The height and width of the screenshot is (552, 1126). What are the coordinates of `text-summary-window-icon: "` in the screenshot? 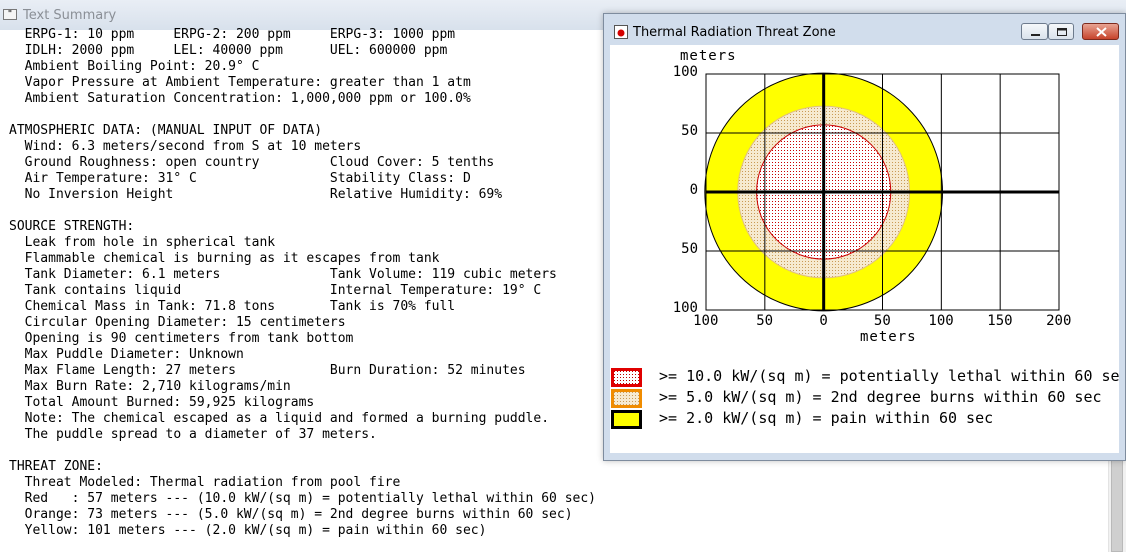 It's located at (10, 14).